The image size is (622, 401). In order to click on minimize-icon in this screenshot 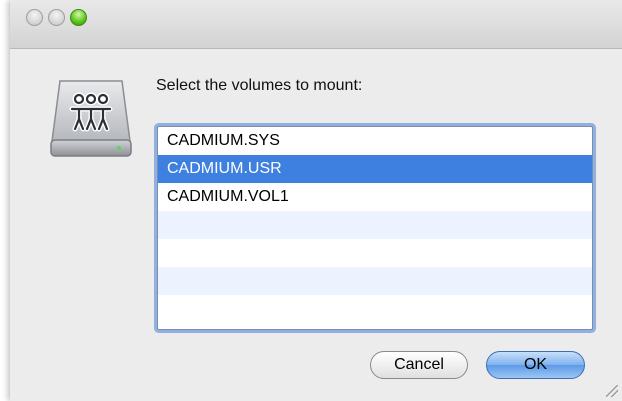, I will do `click(56, 17)`.